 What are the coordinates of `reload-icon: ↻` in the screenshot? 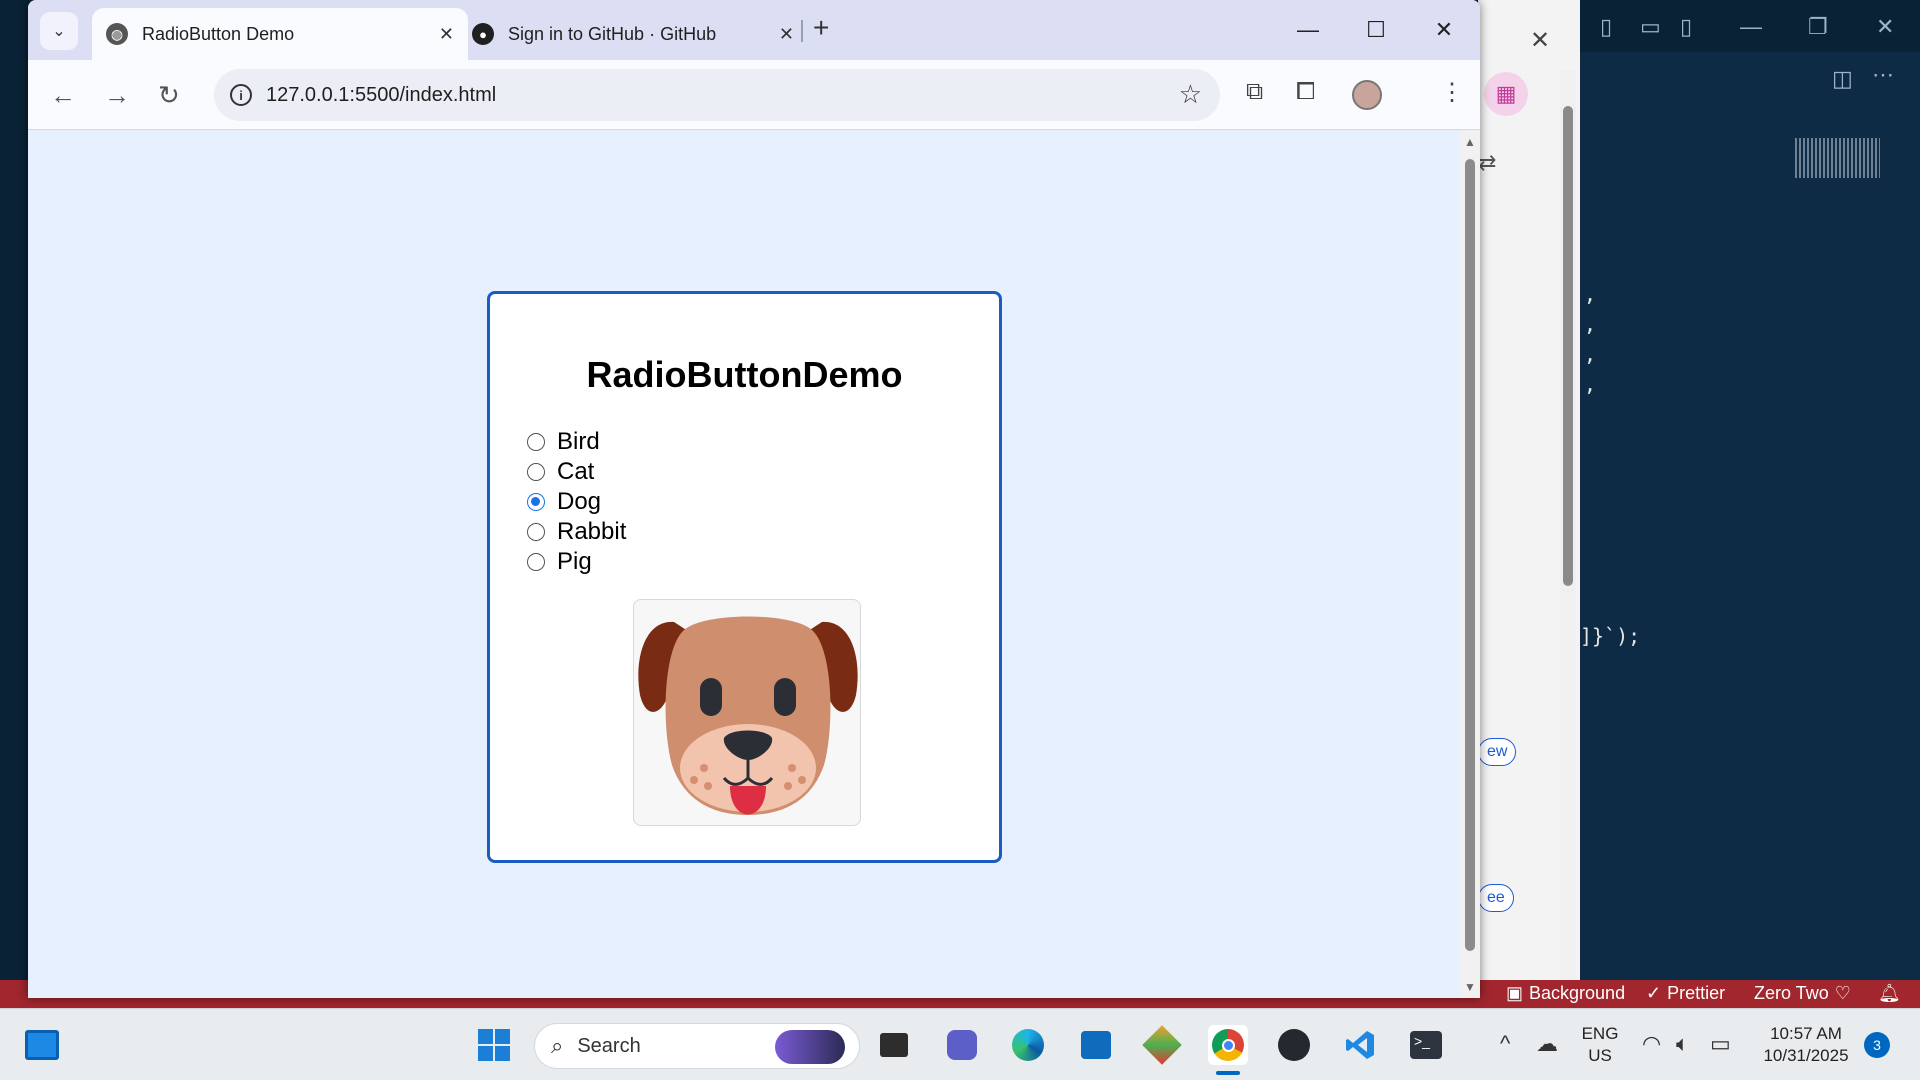 It's located at (169, 95).